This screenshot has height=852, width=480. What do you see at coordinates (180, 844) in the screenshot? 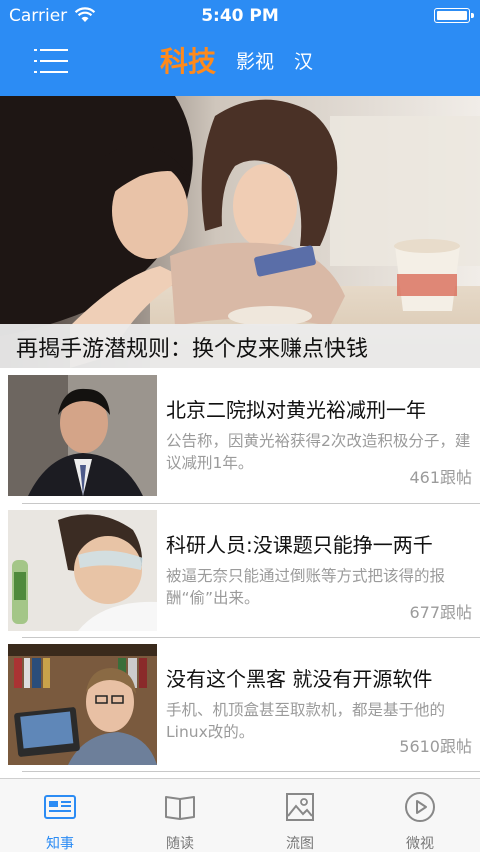
I see `tabbar-label: 随读` at bounding box center [180, 844].